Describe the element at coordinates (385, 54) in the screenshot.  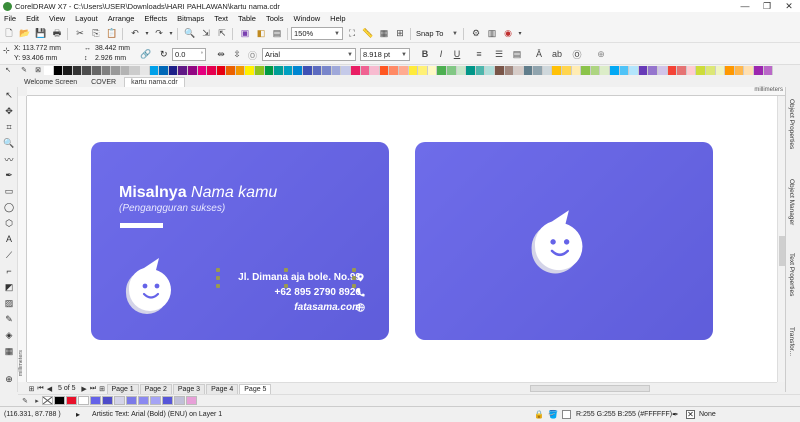
I see `font-size-dropdown: 8.918 pt ▼` at that location.